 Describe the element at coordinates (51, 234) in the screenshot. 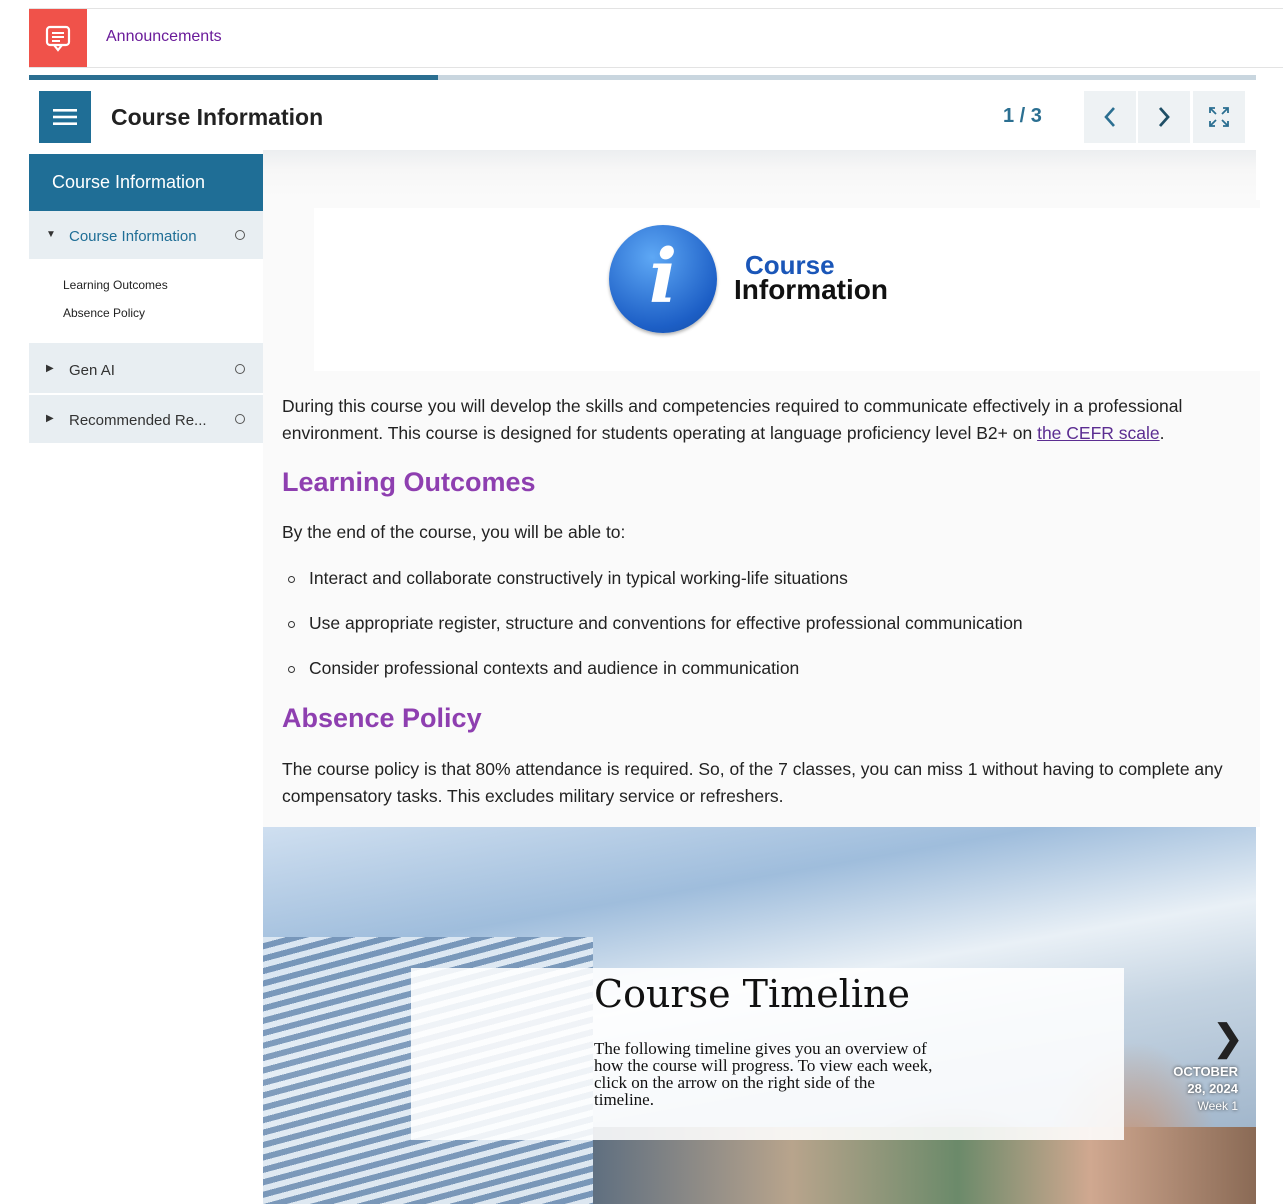

I see `caret-down-icon: ▼` at that location.